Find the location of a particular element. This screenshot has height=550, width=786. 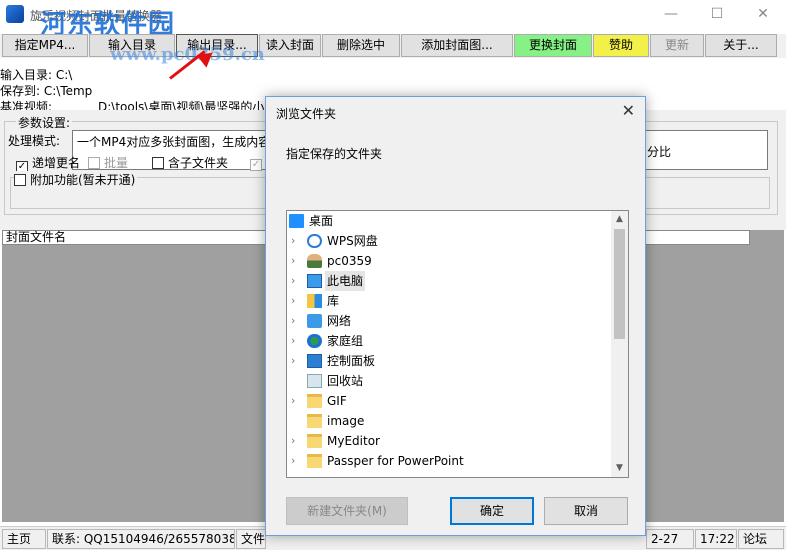

homegroup-icon is located at coordinates (314, 341).